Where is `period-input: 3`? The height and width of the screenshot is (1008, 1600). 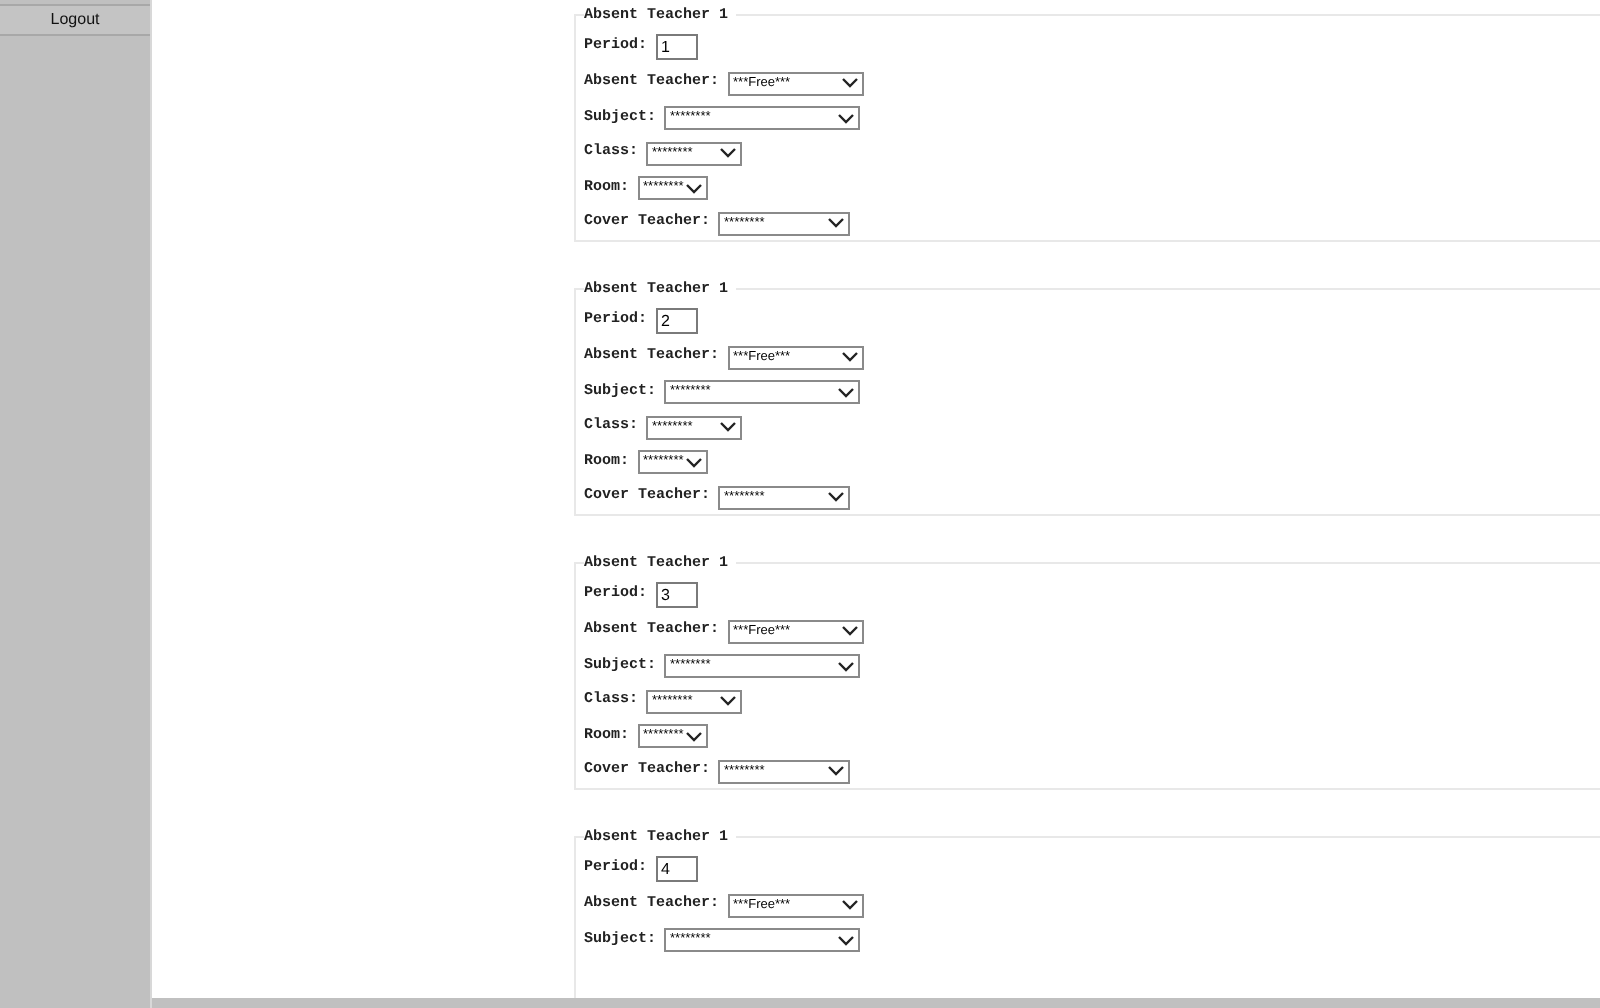 period-input: 3 is located at coordinates (676, 595).